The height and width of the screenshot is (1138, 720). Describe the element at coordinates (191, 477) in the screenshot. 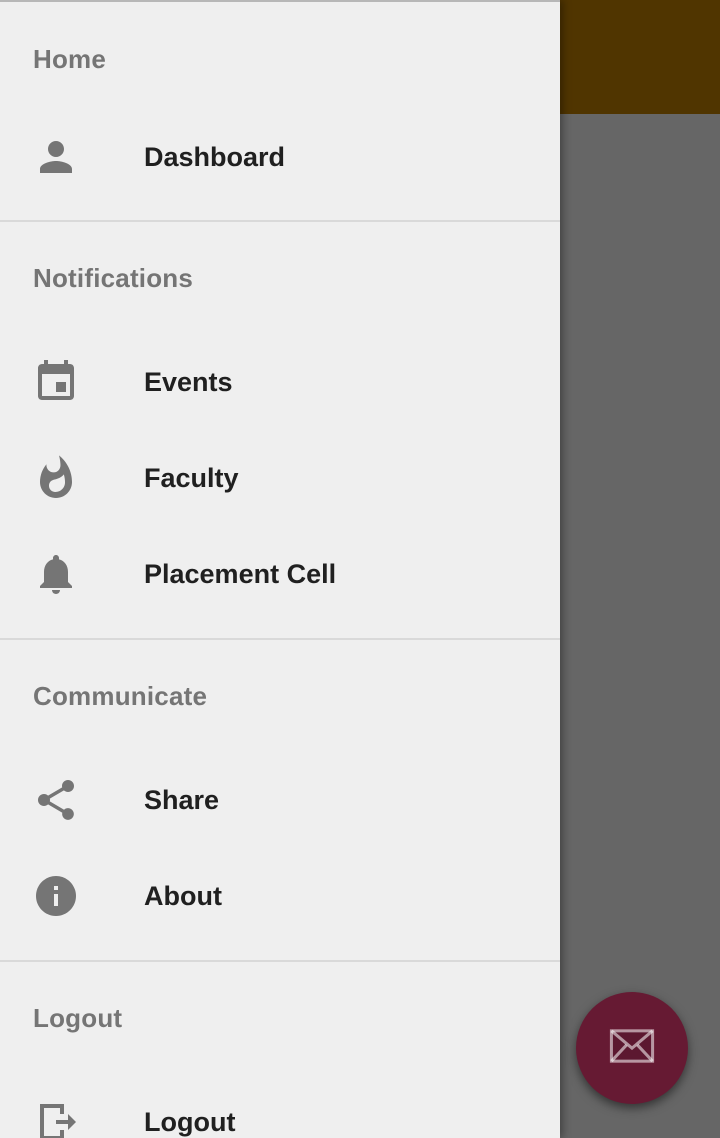

I see `nav-label-faculty: Faculty` at that location.